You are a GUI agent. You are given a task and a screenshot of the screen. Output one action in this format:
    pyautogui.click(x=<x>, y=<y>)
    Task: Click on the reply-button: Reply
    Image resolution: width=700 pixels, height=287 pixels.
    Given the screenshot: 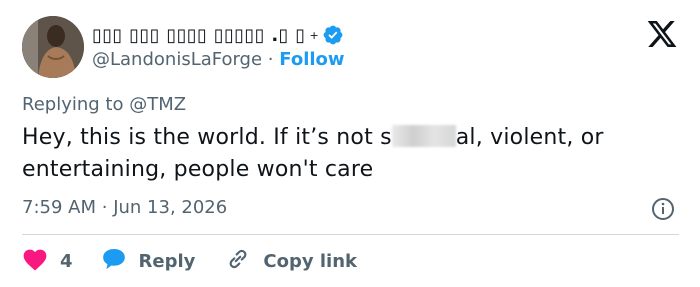 What is the action you would take?
    pyautogui.click(x=148, y=261)
    